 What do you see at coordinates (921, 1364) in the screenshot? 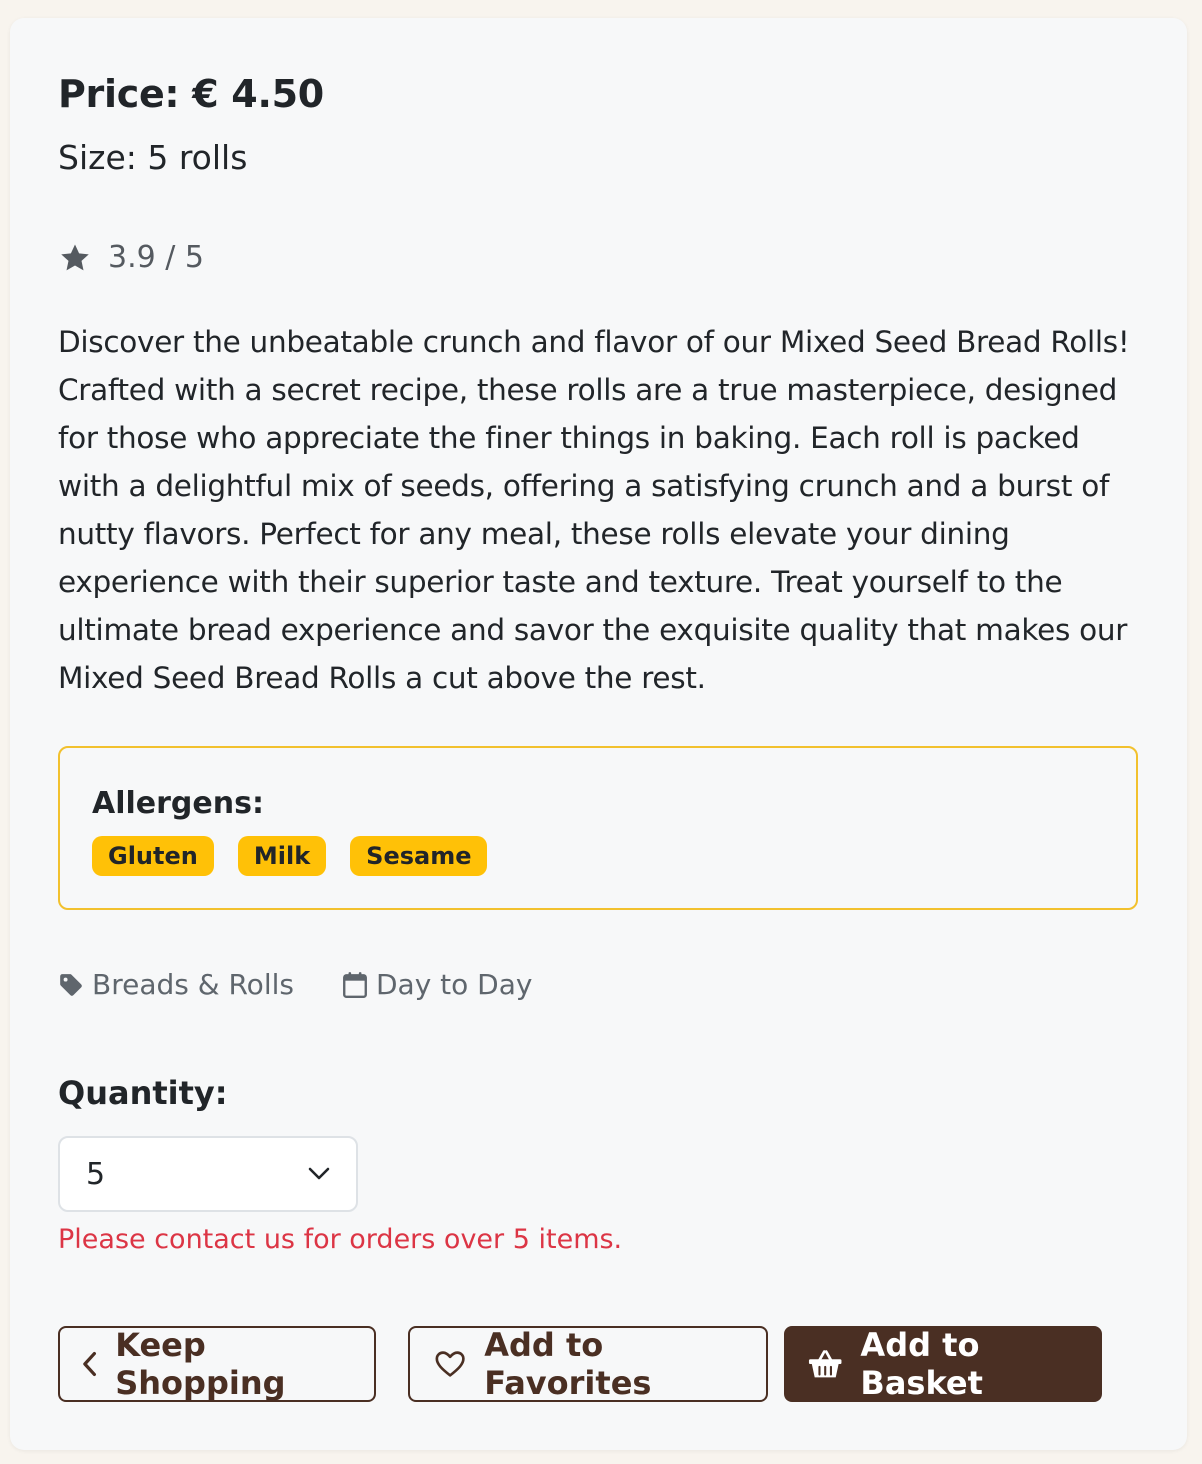
I see `add-to-basket-label: Add to Basket` at bounding box center [921, 1364].